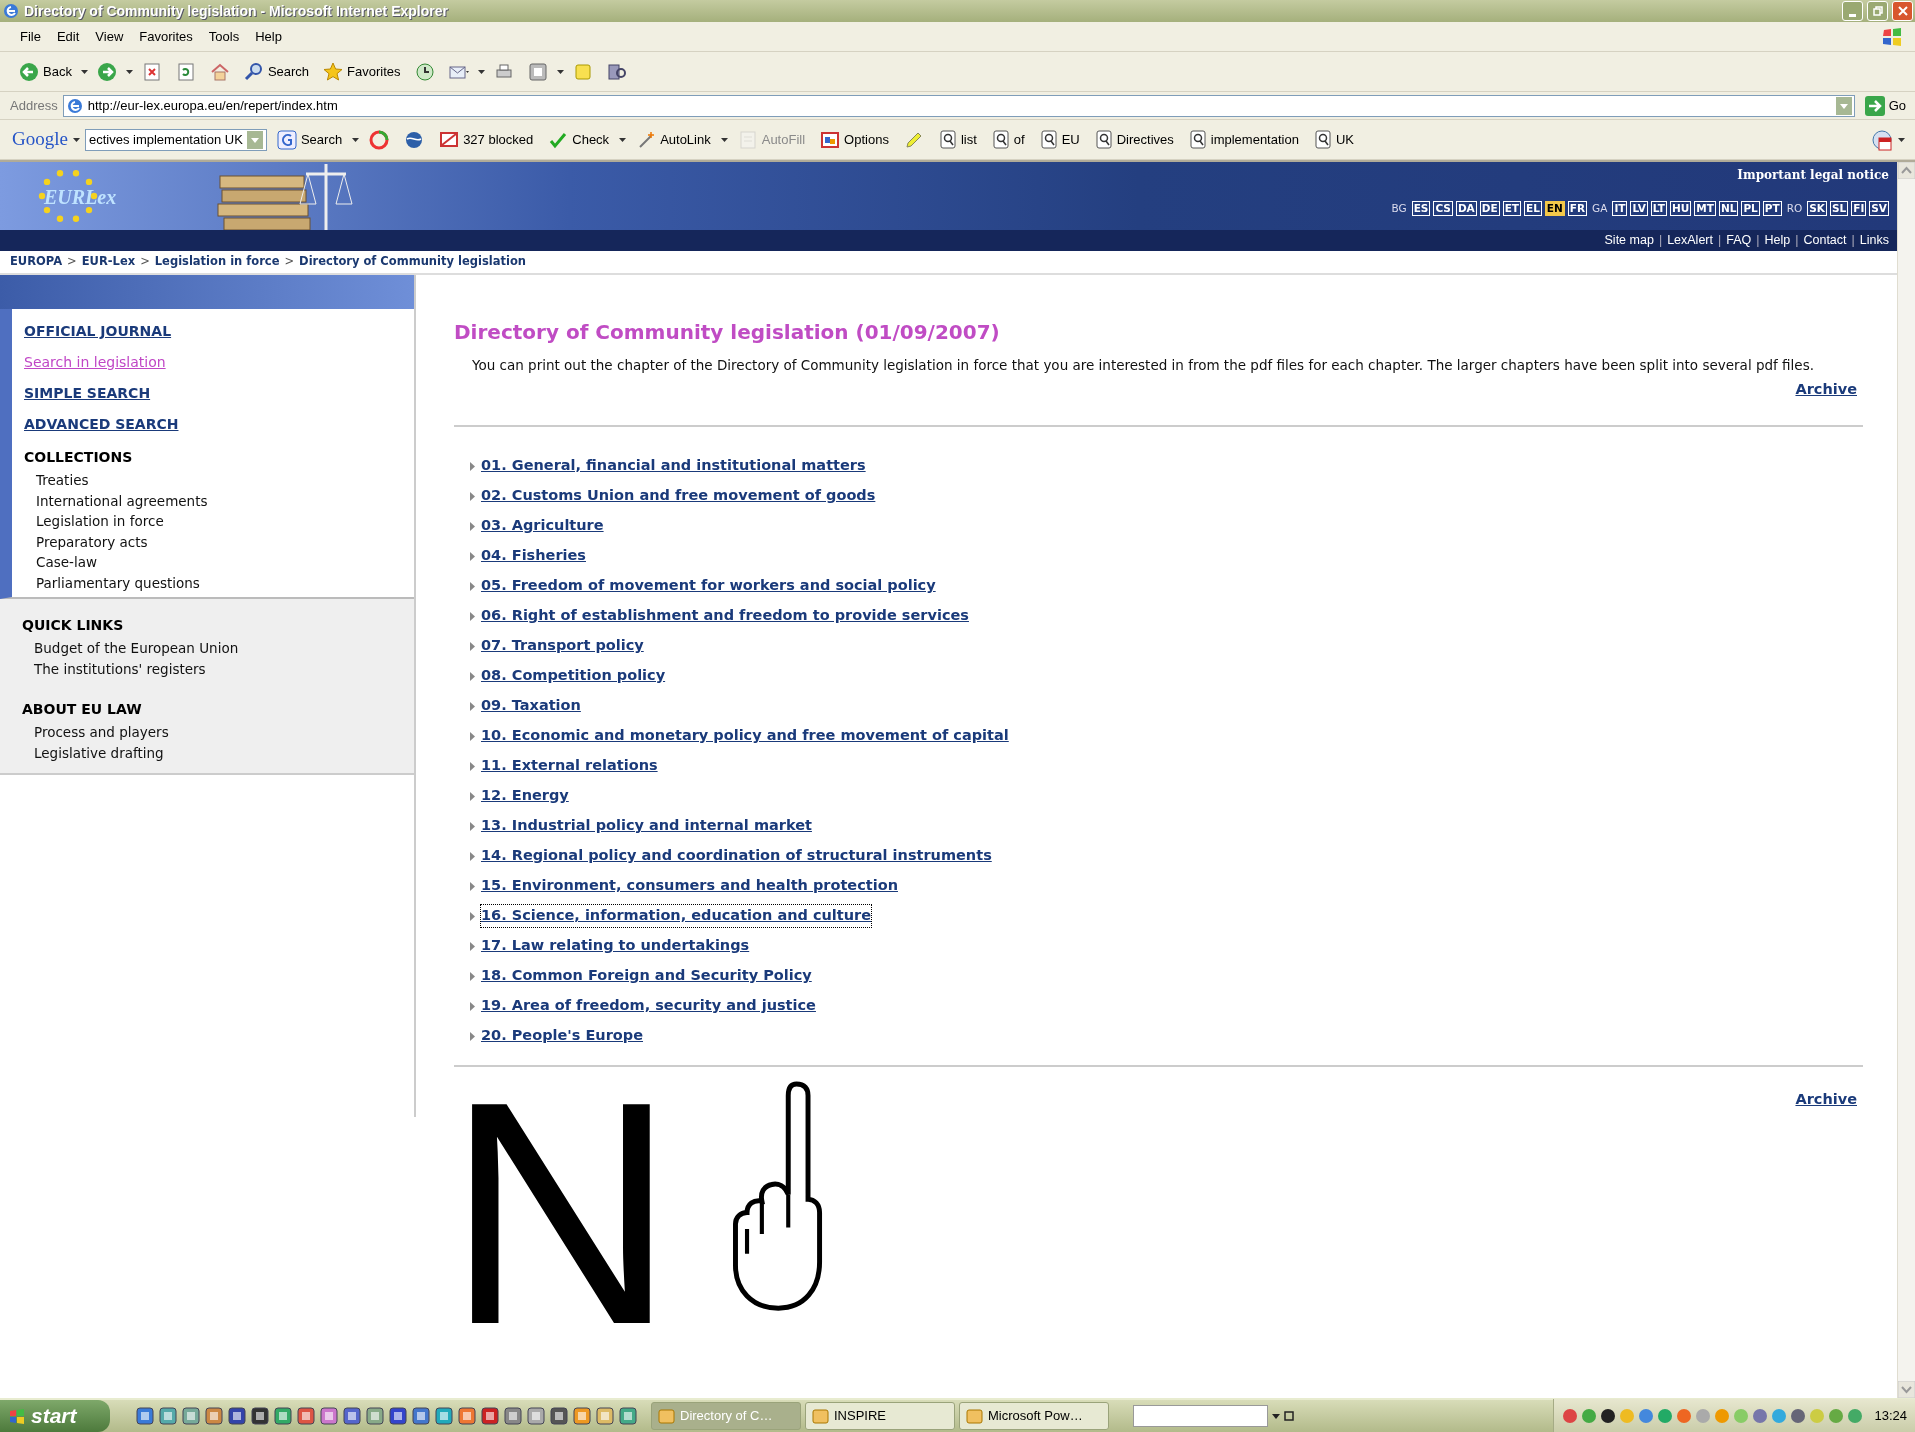 The width and height of the screenshot is (1915, 1432). I want to click on sidebar-link: ADVANCED SEARCH, so click(101, 425).